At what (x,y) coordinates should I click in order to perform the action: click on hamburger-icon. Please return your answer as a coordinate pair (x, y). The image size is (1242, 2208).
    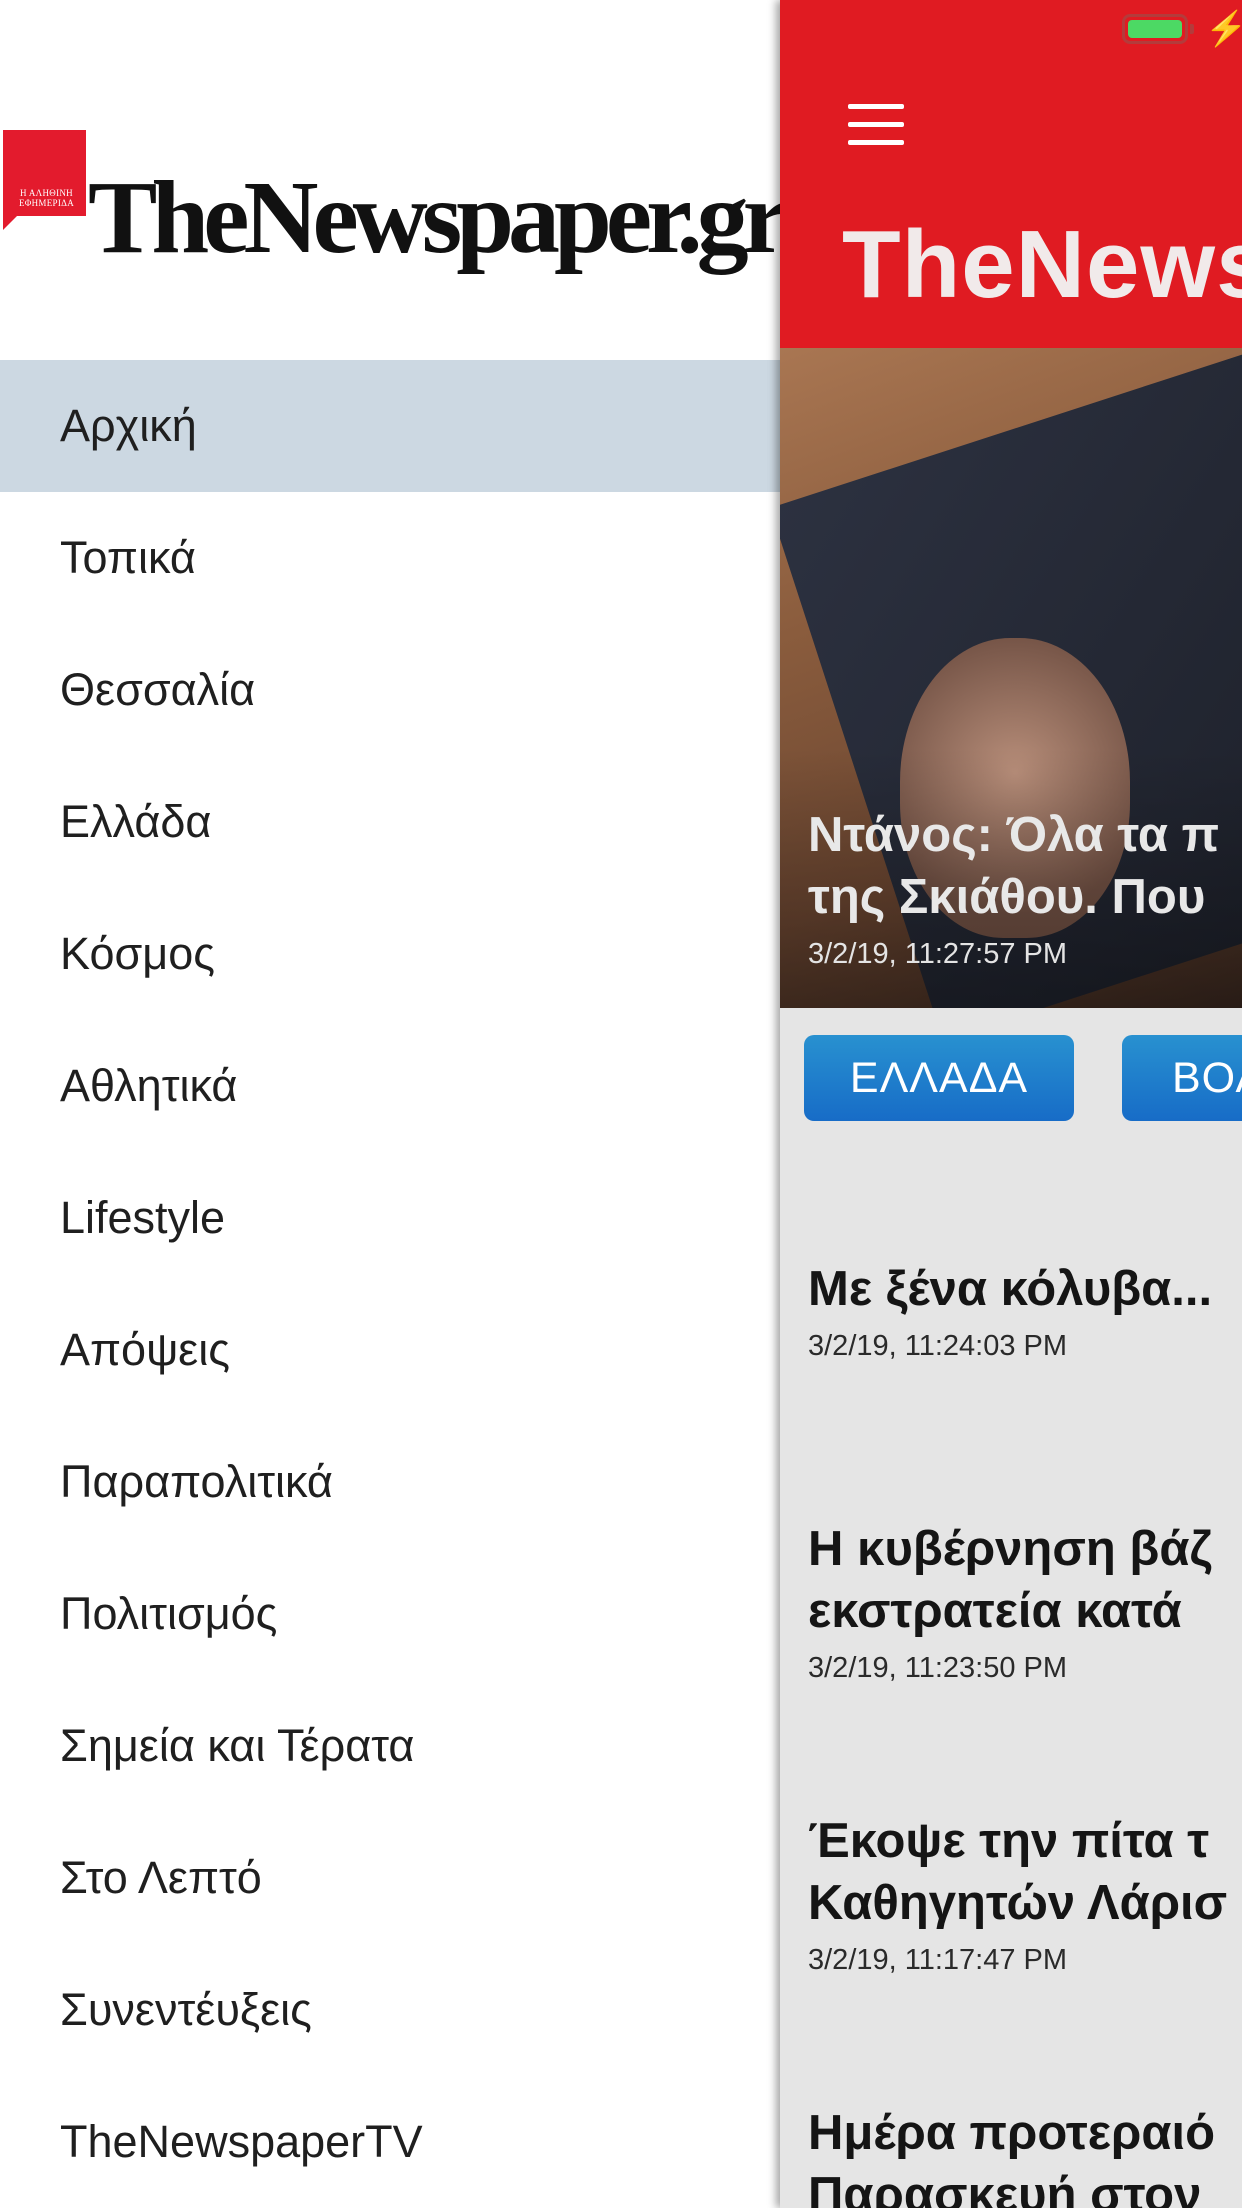
    Looking at the image, I should click on (876, 125).